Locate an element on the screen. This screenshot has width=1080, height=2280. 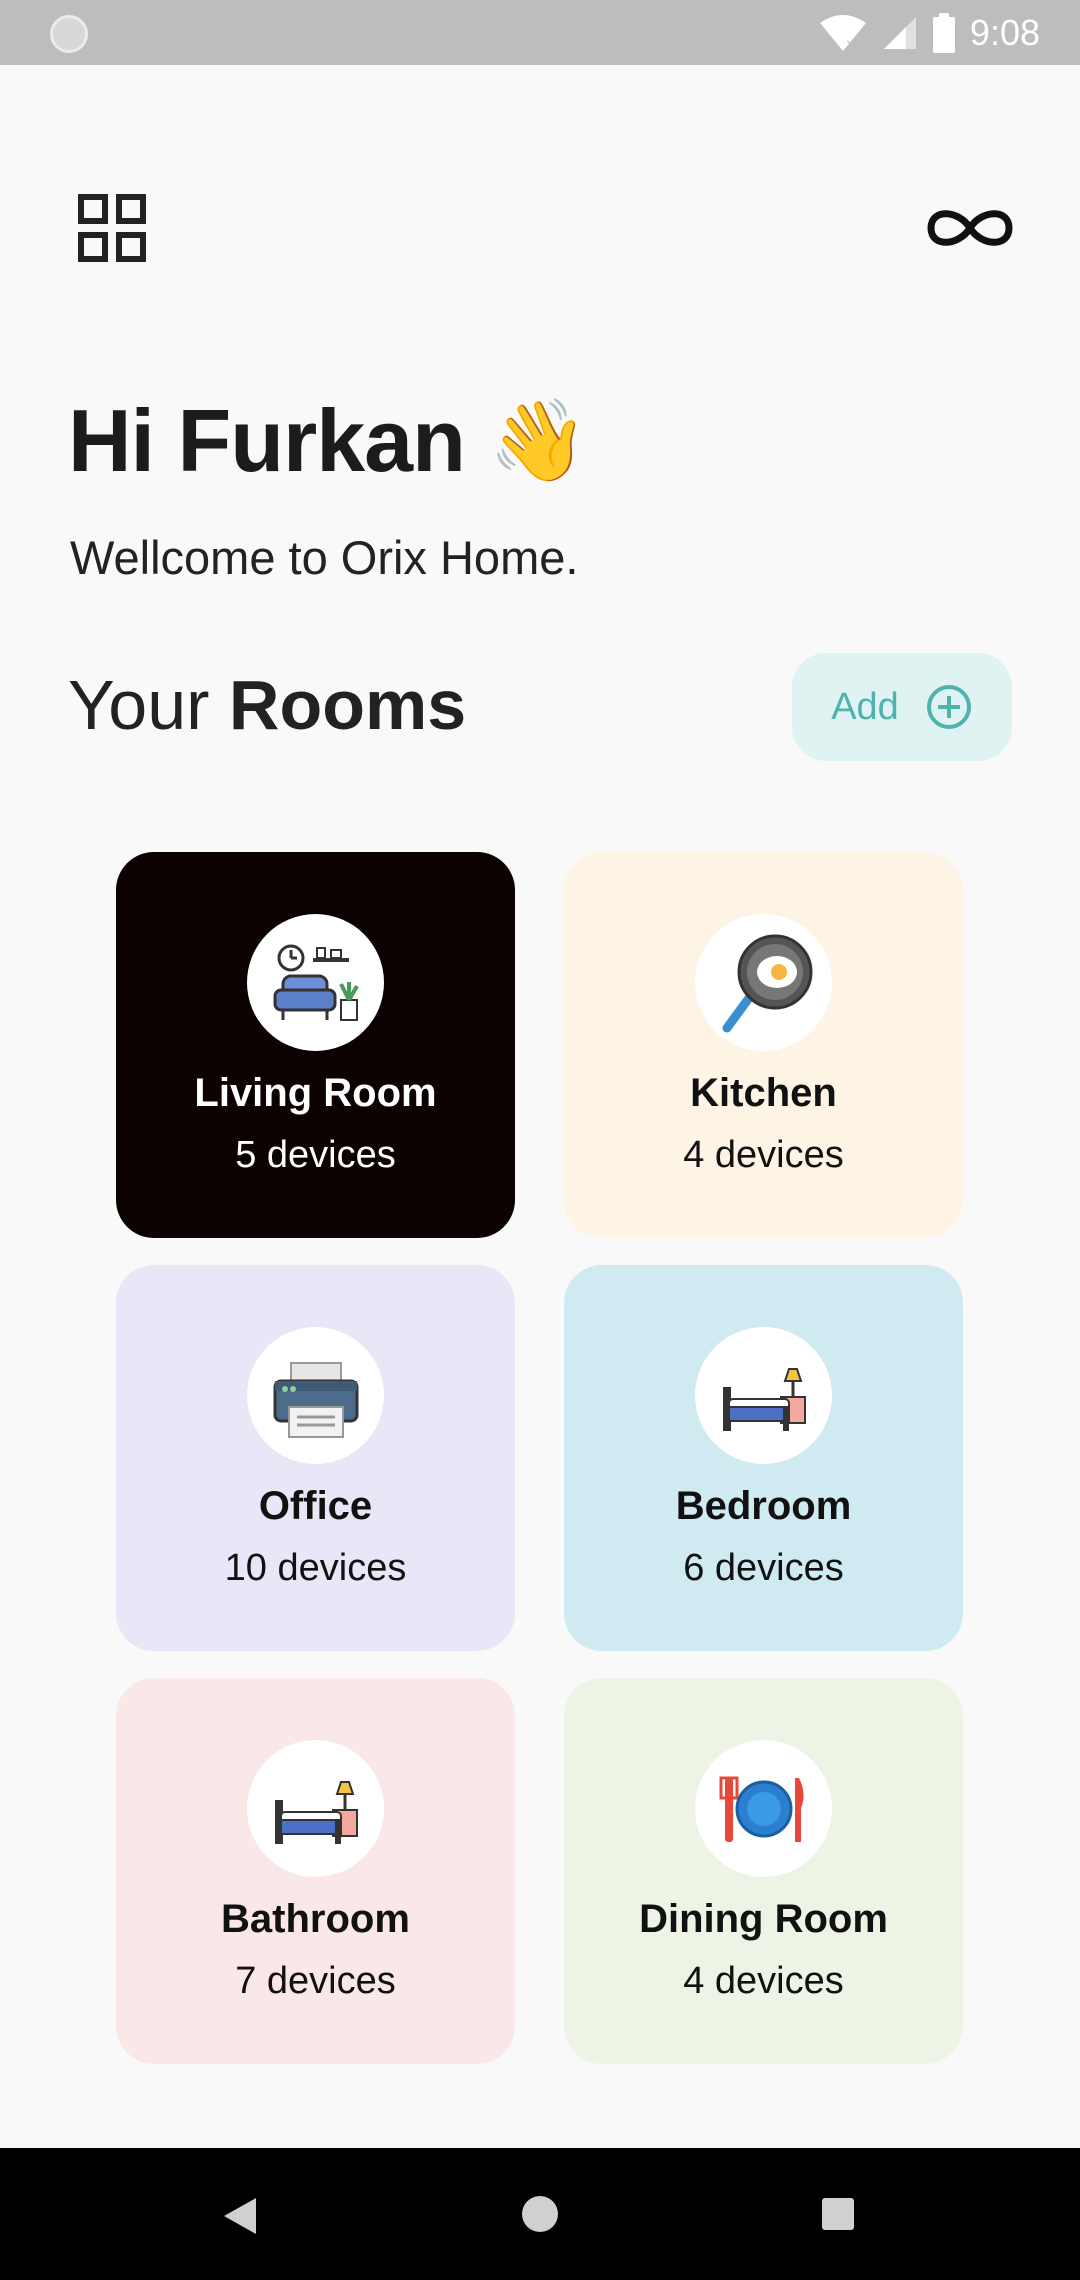
status-time: 9:08 is located at coordinates (1004, 32).